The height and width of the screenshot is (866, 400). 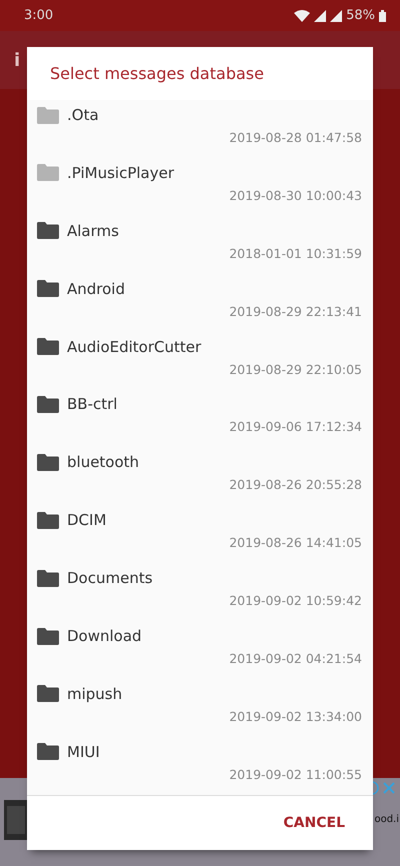 I want to click on folder-name: Android, so click(x=96, y=289).